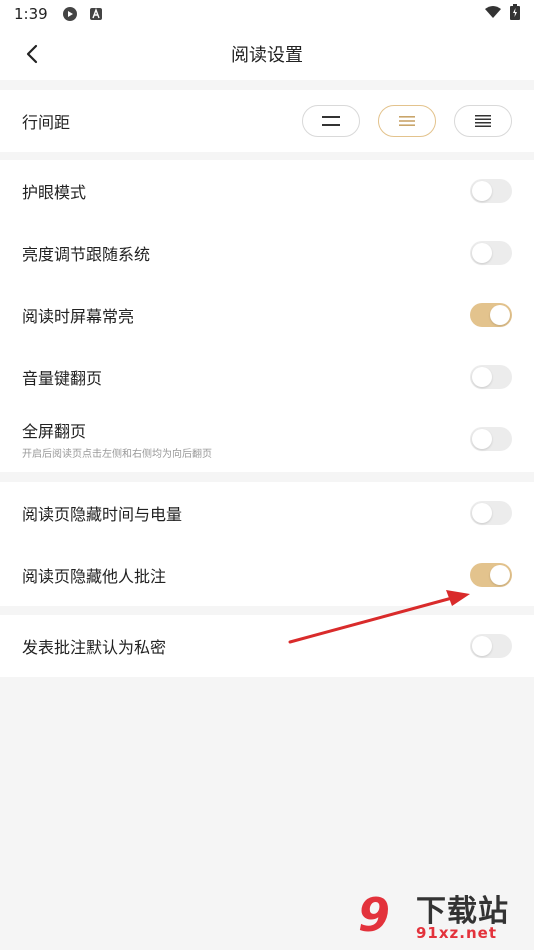  What do you see at coordinates (54, 431) in the screenshot?
I see `setting-label: 全屏翻页` at bounding box center [54, 431].